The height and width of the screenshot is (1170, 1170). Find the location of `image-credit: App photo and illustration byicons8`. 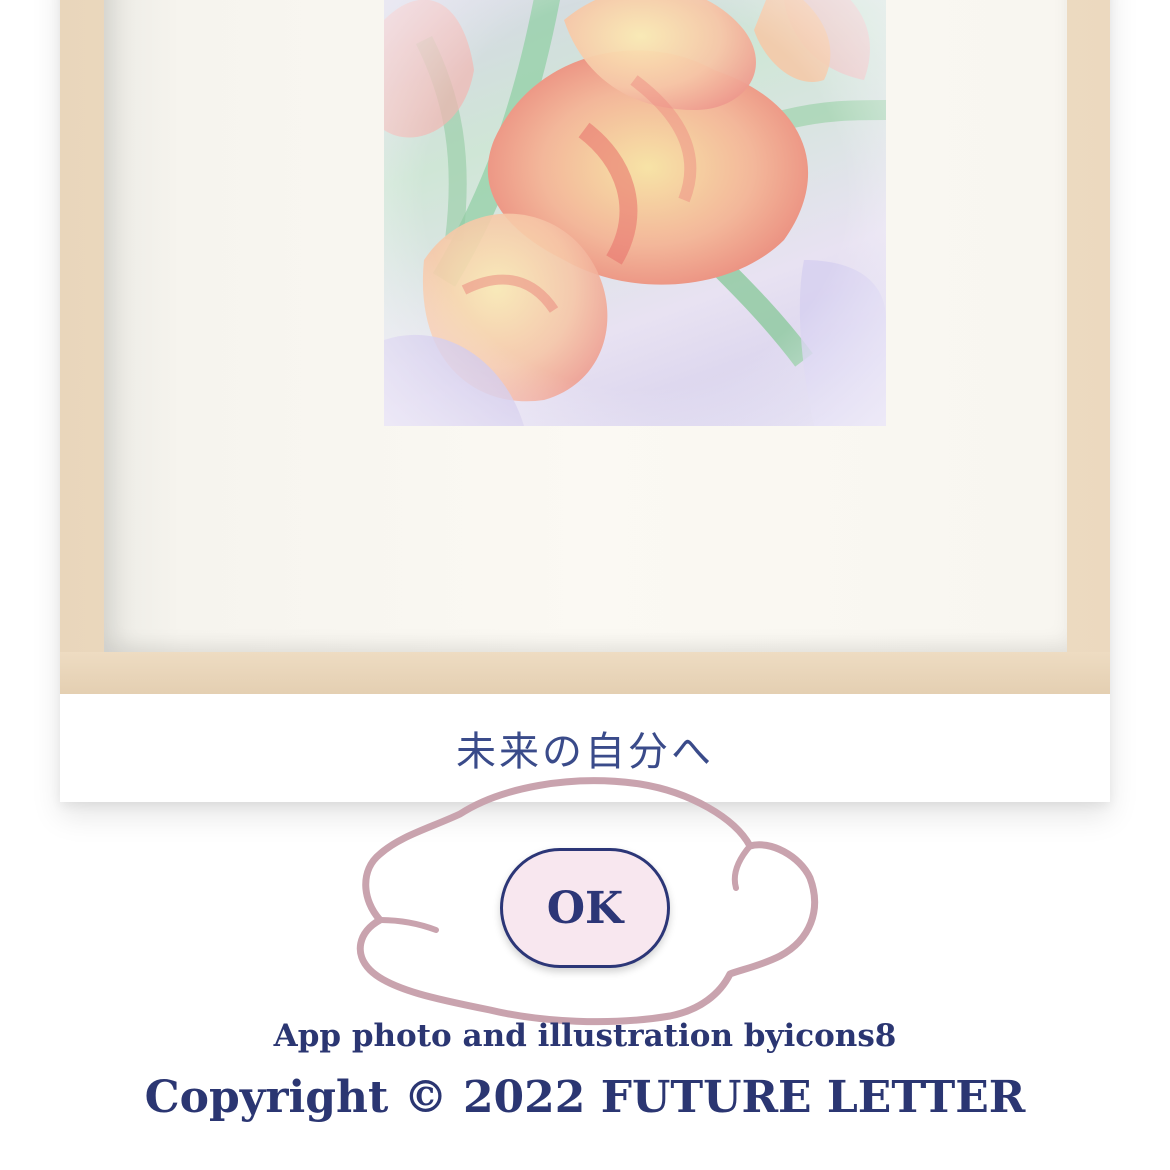

image-credit: App photo and illustration byicons8 is located at coordinates (585, 1036).